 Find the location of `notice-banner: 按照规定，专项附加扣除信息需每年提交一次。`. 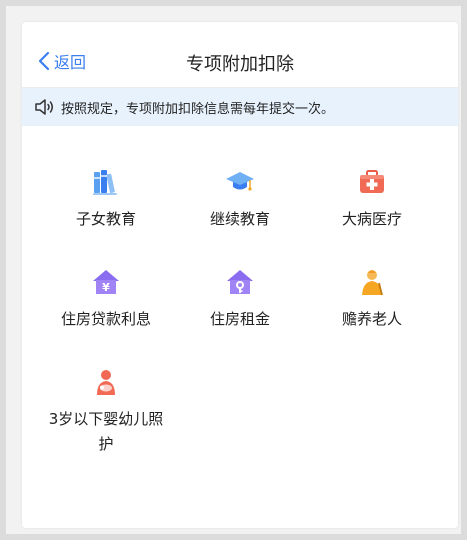

notice-banner: 按照规定，专项附加扣除信息需每年提交一次。 is located at coordinates (240, 107).